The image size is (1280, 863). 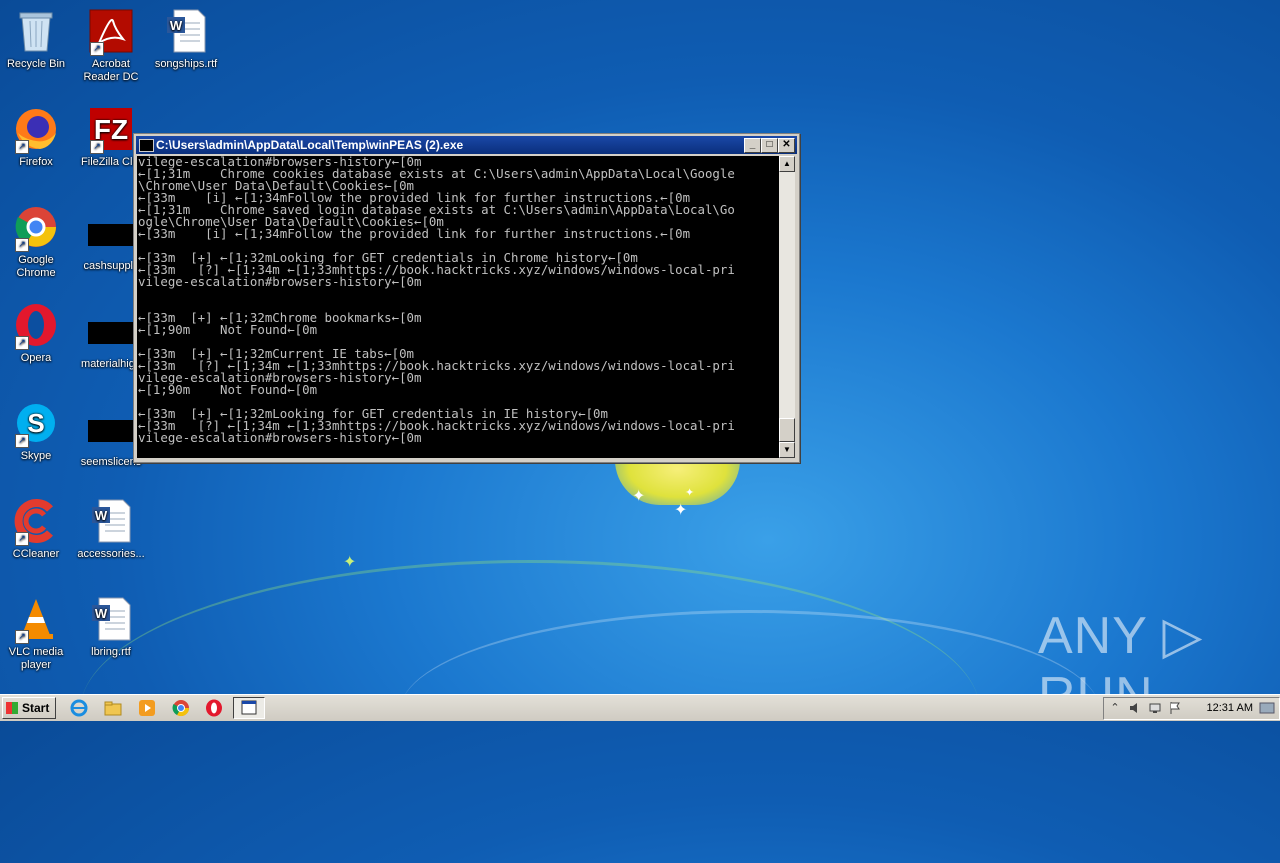 I want to click on desktop-icon-label: VLC media player, so click(x=36, y=658).